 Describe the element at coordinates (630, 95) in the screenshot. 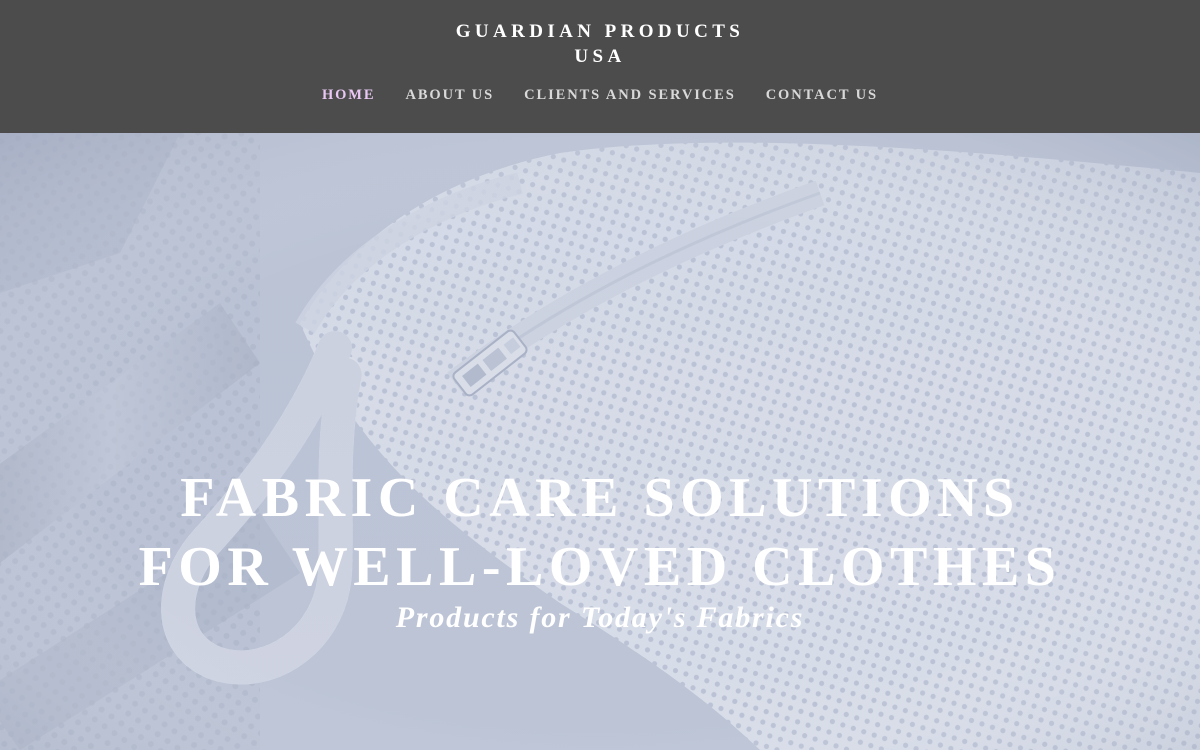

I see `nav-clients-and-services: CLIENTS AND SERVICES` at that location.